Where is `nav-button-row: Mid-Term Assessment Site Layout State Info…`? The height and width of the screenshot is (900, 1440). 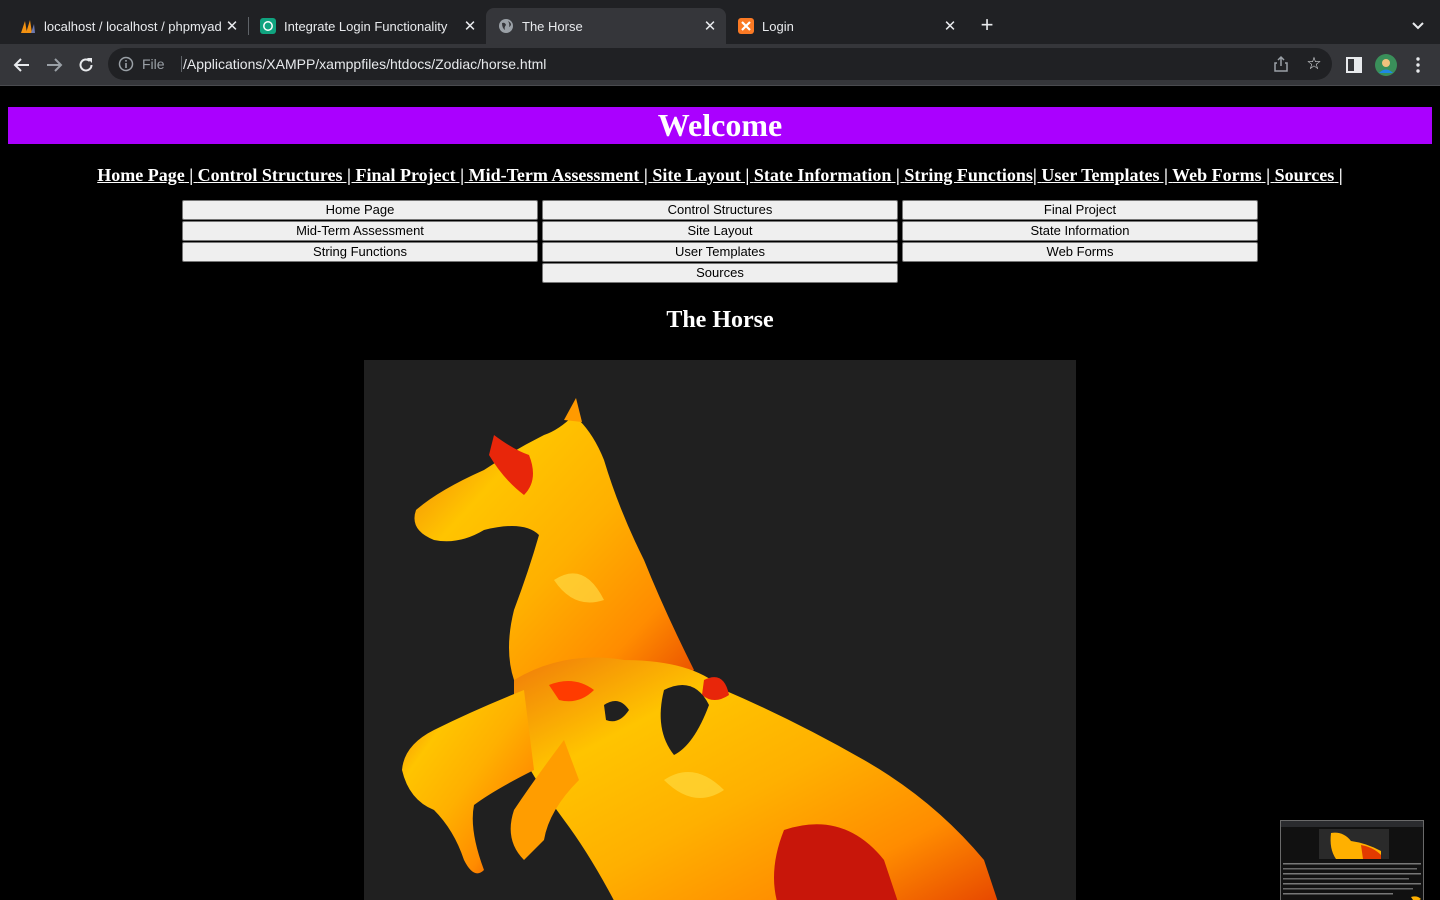 nav-button-row: Mid-Term Assessment Site Layout State Info… is located at coordinates (720, 231).